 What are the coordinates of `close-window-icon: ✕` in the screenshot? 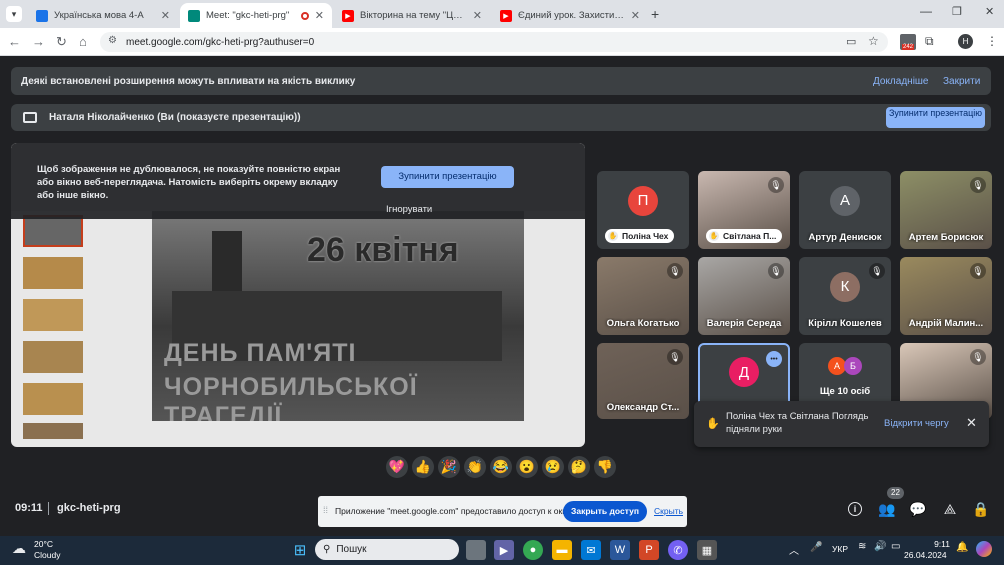 It's located at (989, 11).